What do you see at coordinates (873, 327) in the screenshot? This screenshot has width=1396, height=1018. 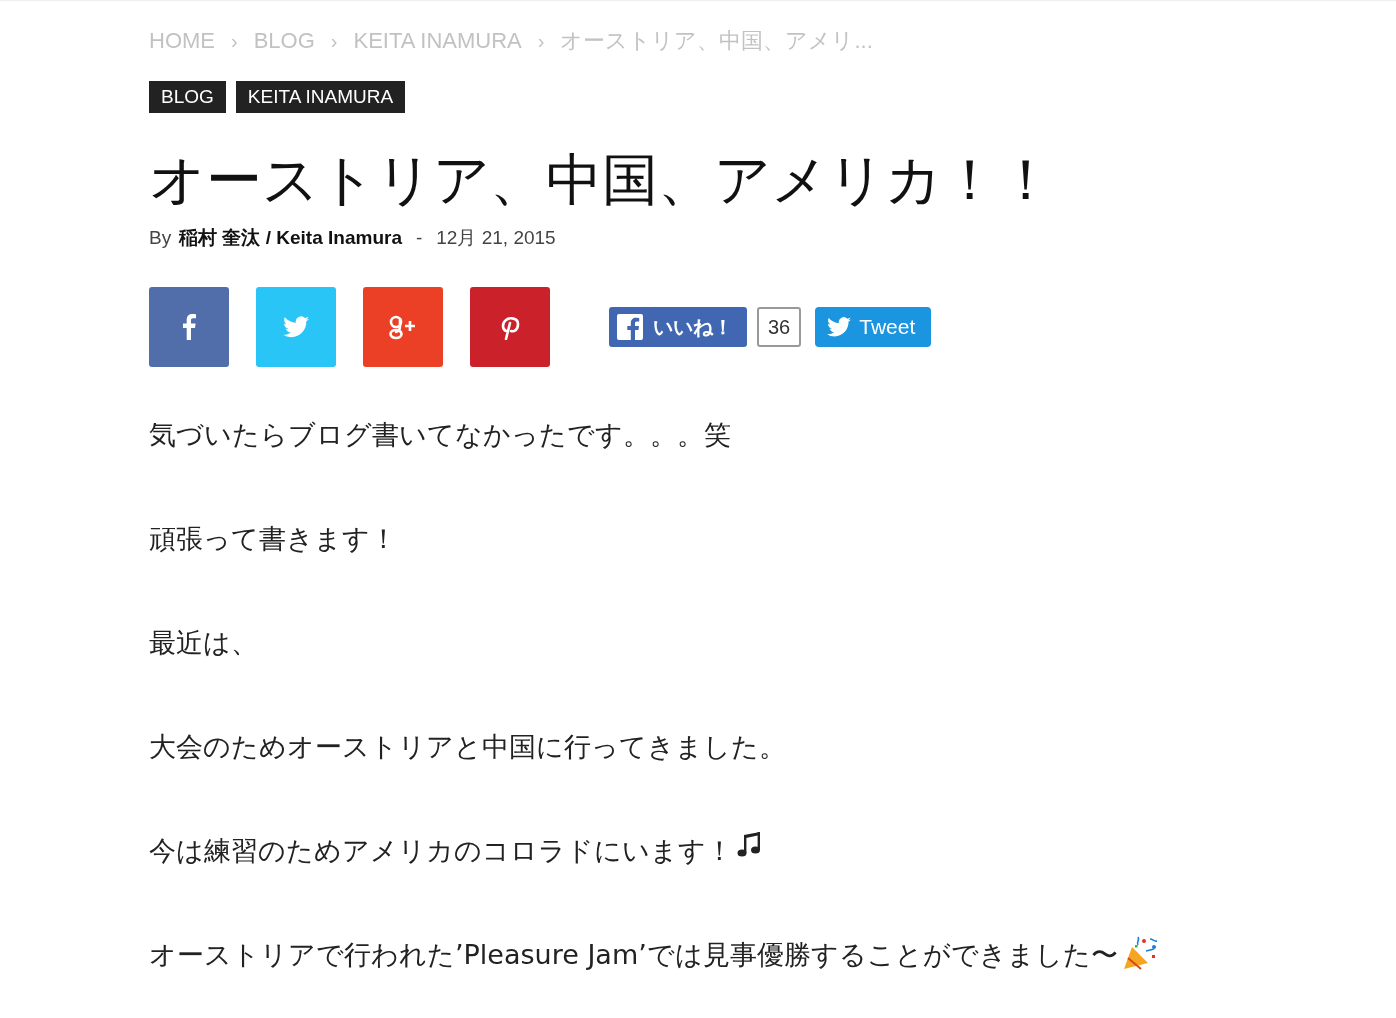 I see `tweet-button: Tweet` at bounding box center [873, 327].